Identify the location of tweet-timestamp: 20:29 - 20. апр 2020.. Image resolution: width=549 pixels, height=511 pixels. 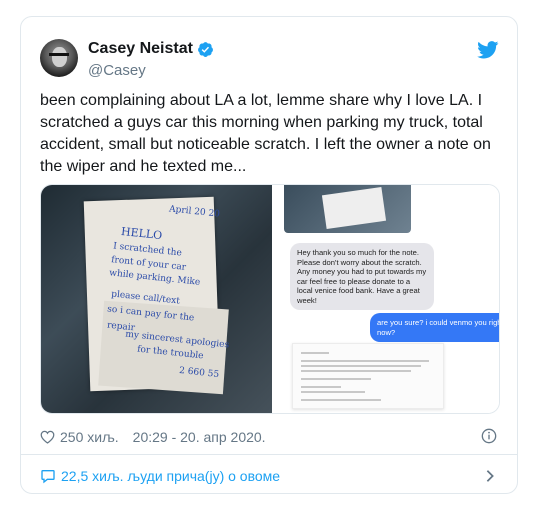
(199, 437).